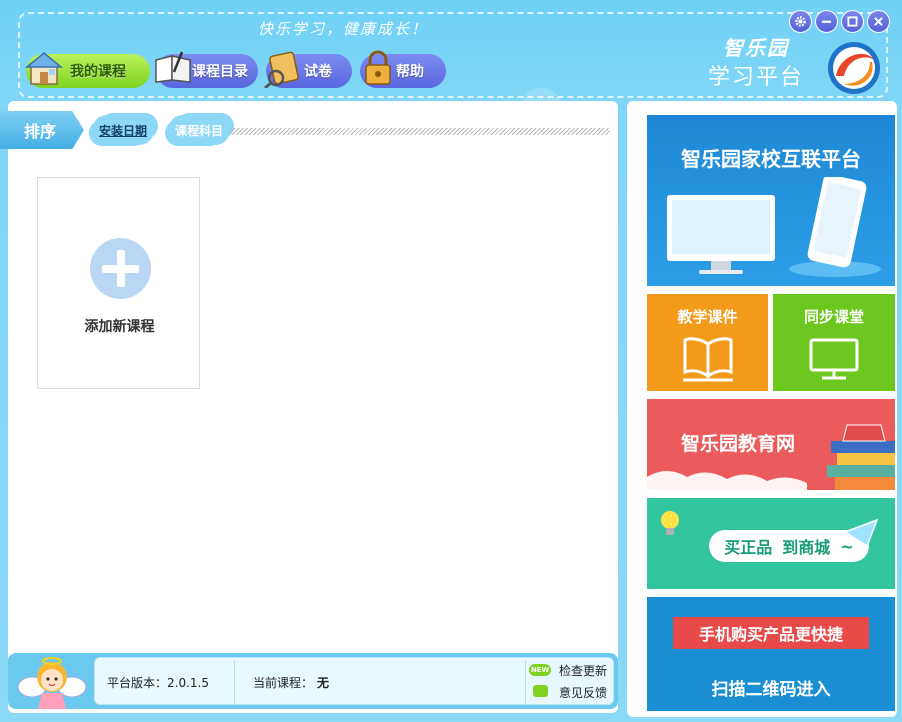  I want to click on shop-text-mall: 到商城, so click(806, 547).